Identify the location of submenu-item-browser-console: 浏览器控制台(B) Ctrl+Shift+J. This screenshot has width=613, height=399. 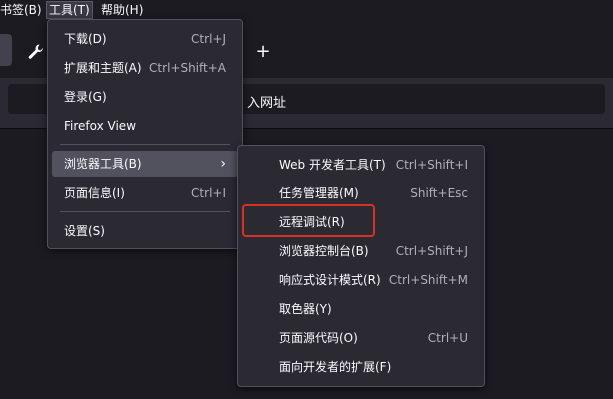
(361, 251).